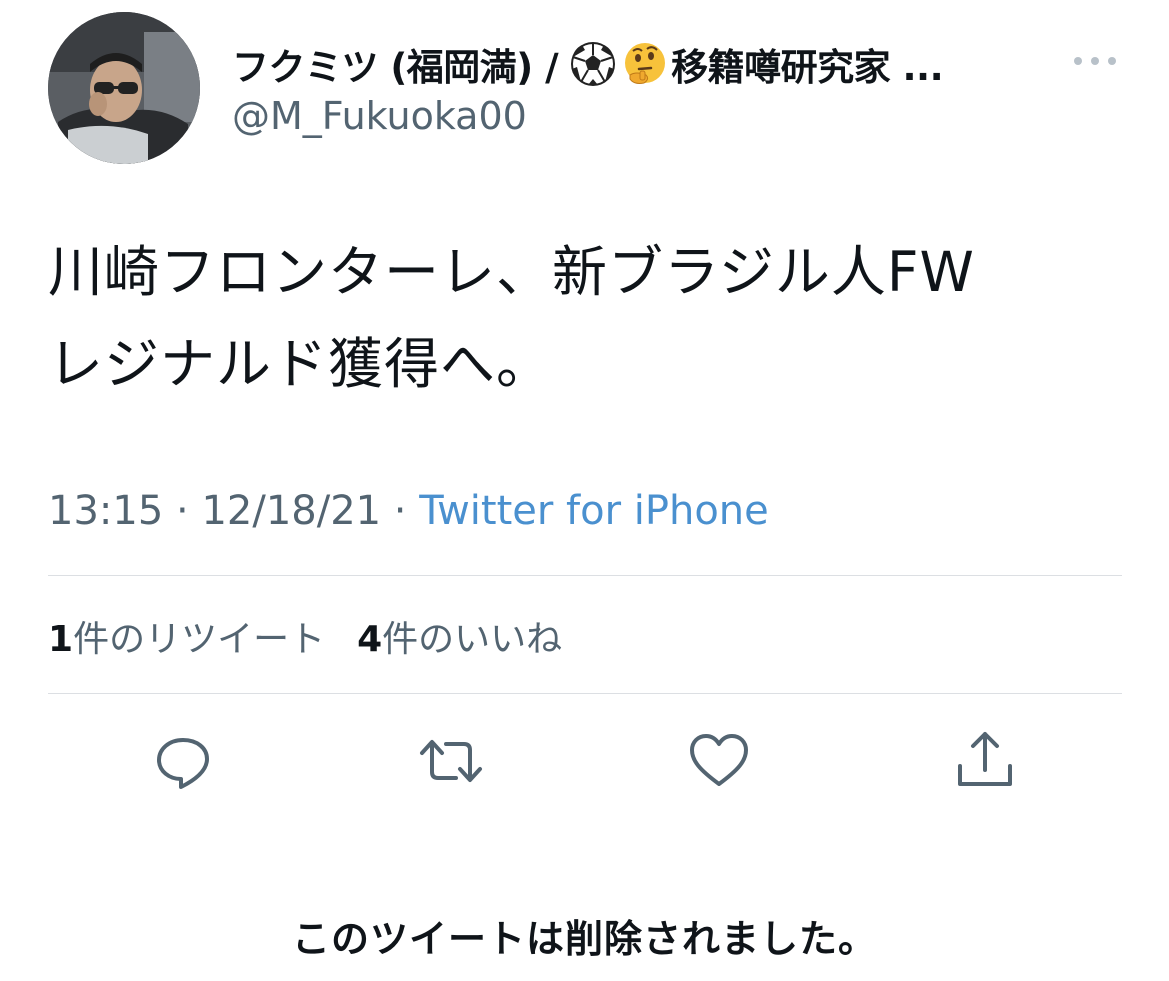  Describe the element at coordinates (199, 639) in the screenshot. I see `retweets-label: 件のリツイート` at that location.